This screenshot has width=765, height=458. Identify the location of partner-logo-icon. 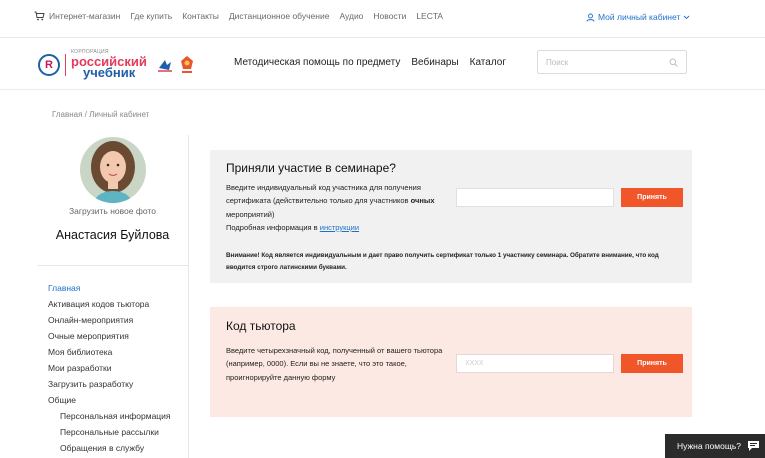
(164, 65).